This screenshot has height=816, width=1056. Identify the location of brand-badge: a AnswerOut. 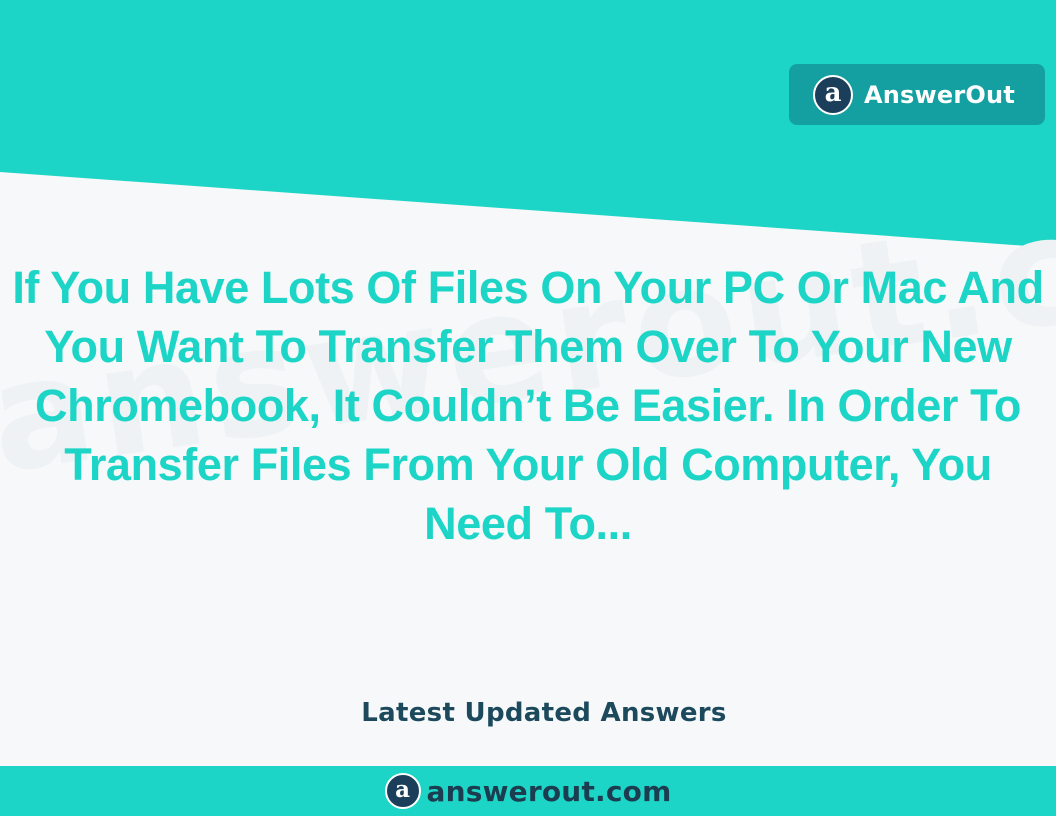
(917, 94).